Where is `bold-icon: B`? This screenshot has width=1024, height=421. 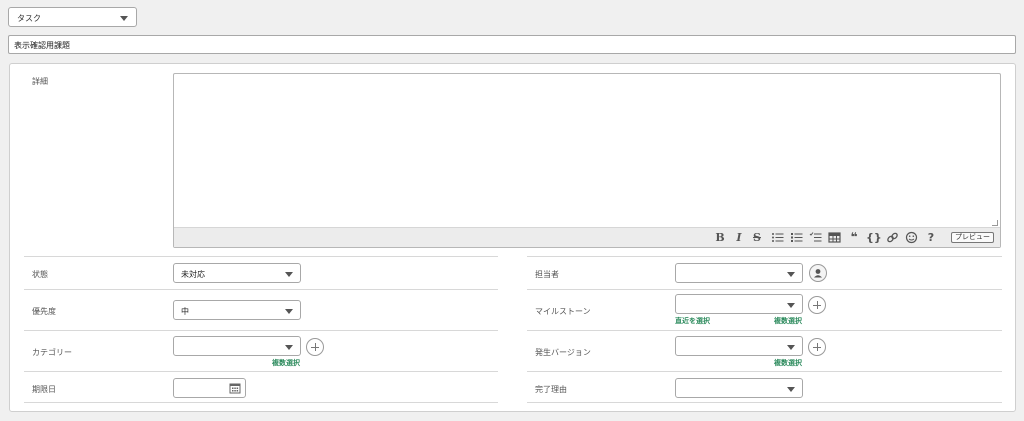
bold-icon: B is located at coordinates (720, 237).